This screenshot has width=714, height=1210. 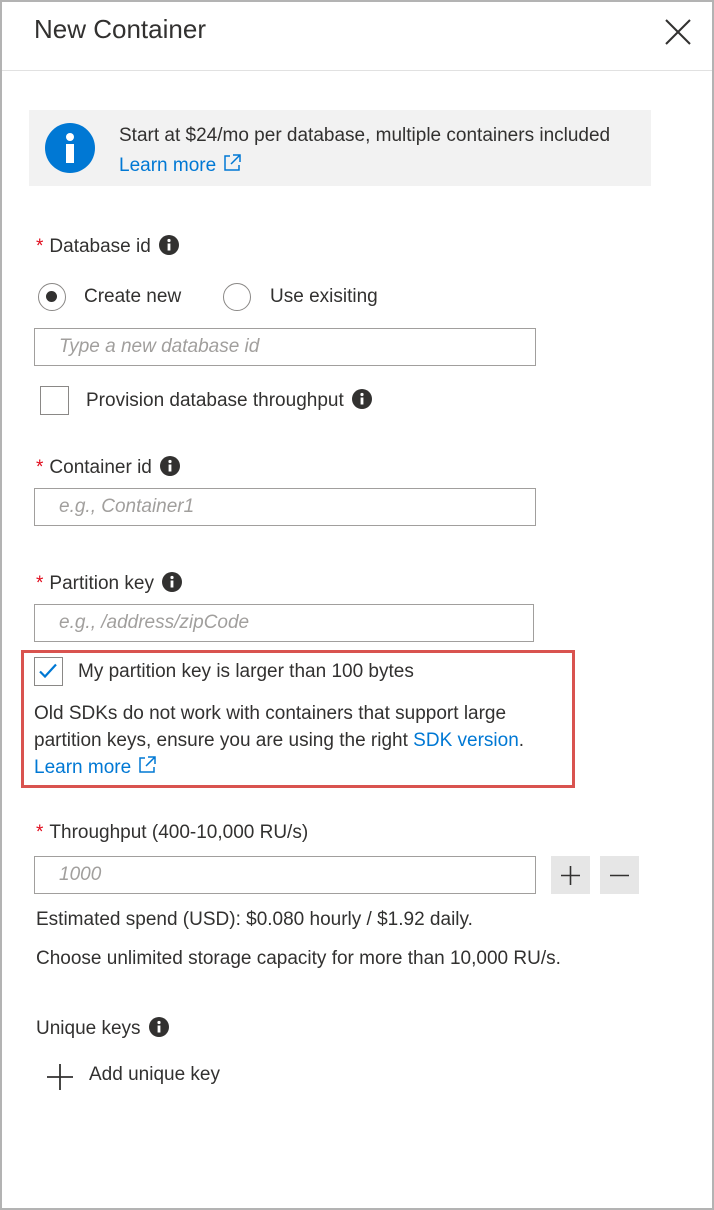 I want to click on provision-throughput-checkbox, so click(x=54, y=400).